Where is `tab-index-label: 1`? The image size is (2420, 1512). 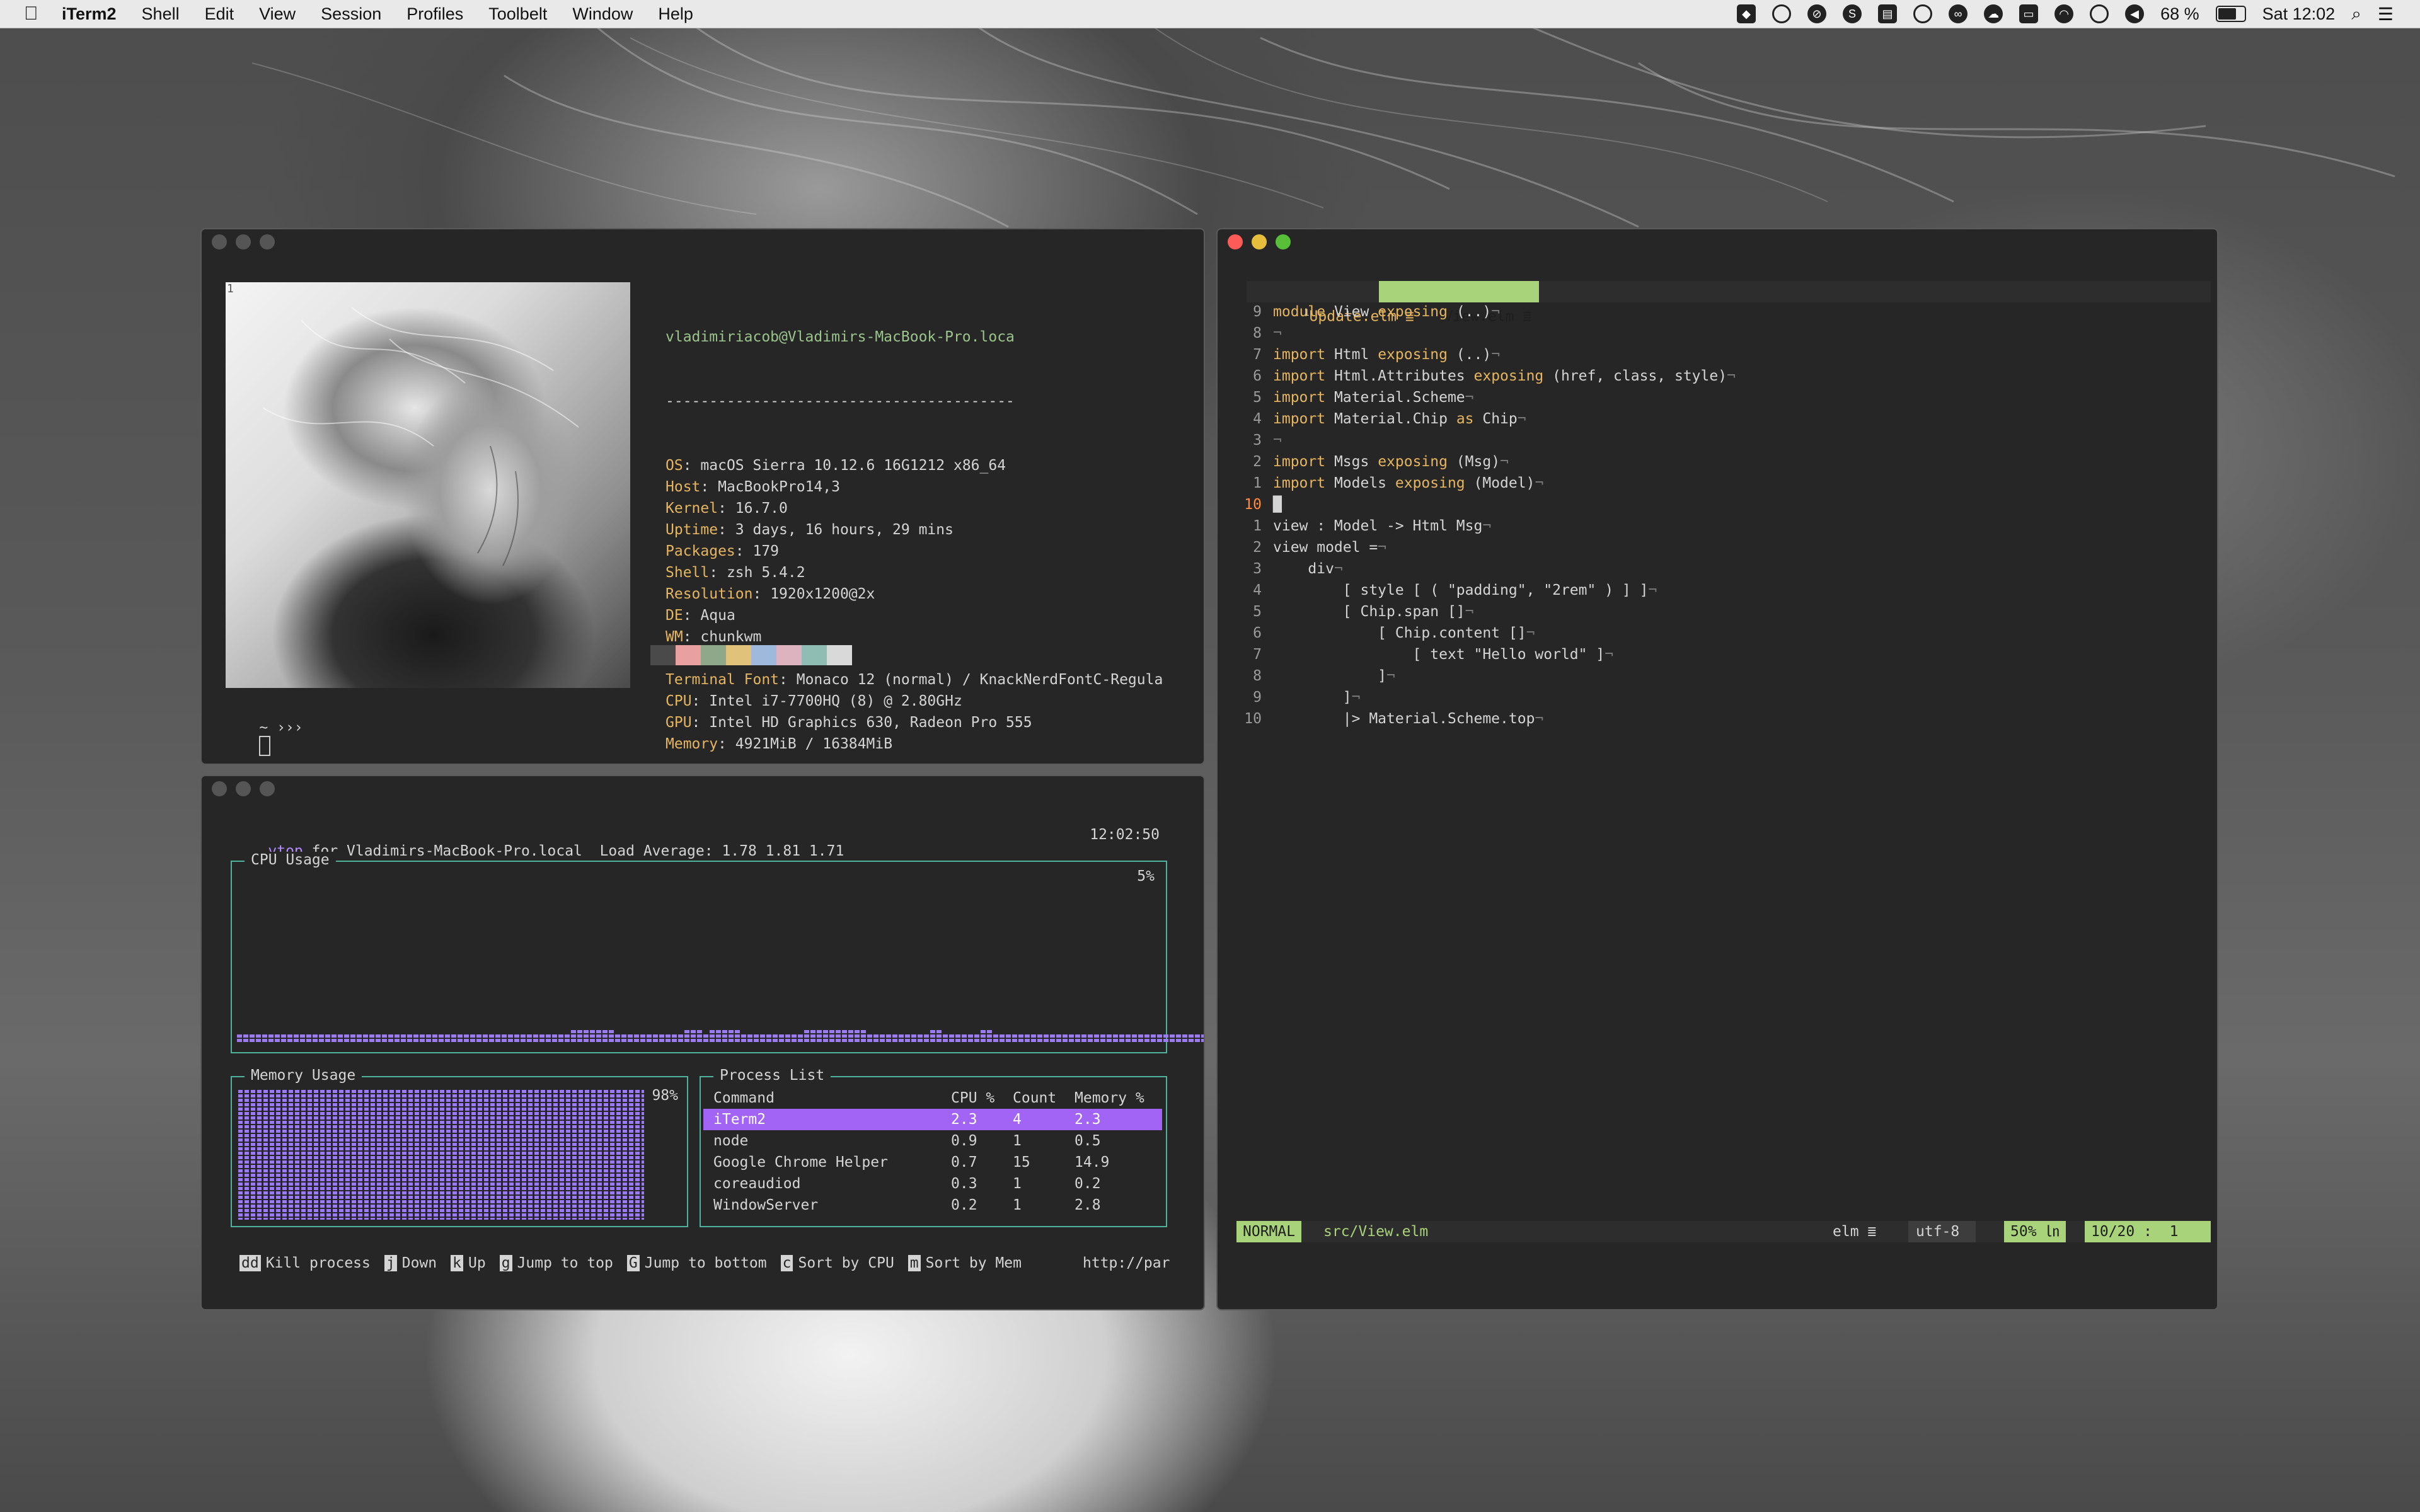 tab-index-label: 1 is located at coordinates (230, 288).